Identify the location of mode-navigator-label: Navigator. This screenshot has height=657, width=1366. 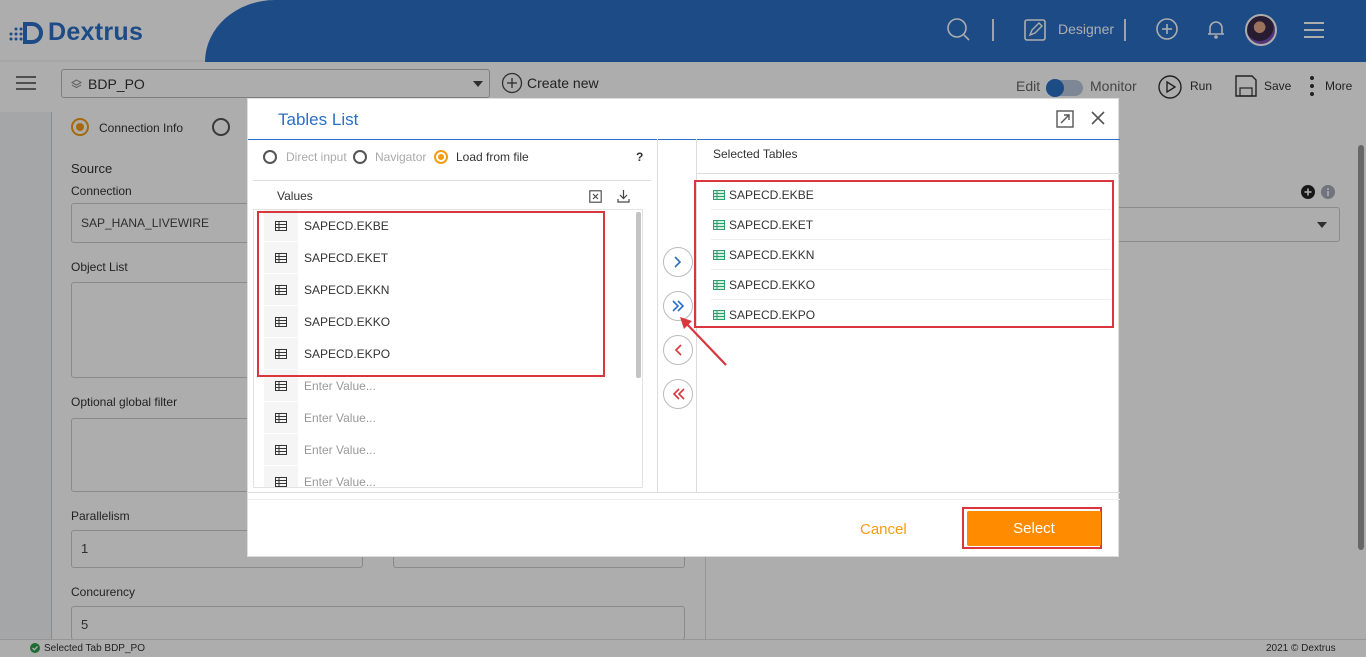
(400, 157).